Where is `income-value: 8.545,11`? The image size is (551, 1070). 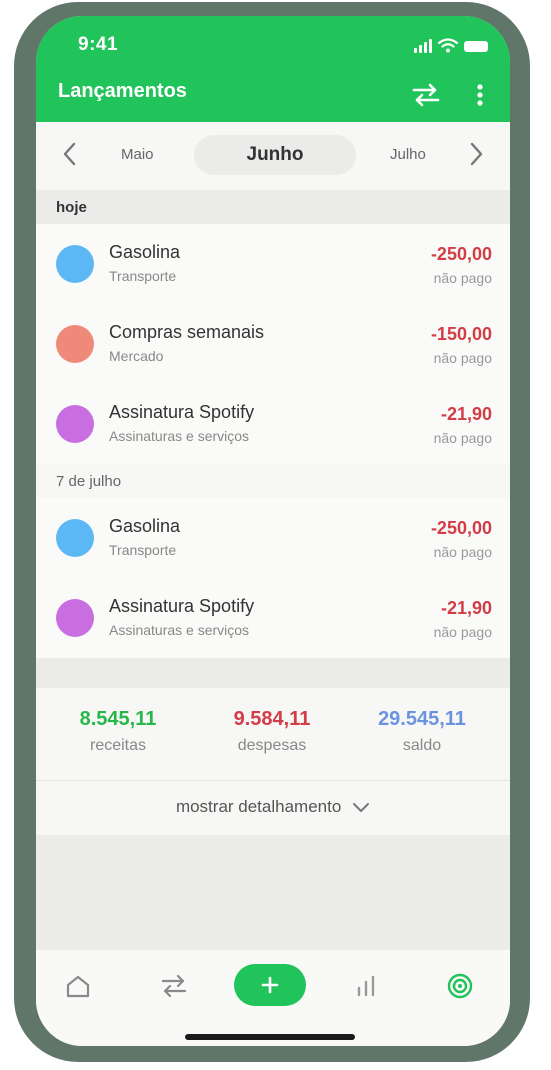
income-value: 8.545,11 is located at coordinates (118, 719).